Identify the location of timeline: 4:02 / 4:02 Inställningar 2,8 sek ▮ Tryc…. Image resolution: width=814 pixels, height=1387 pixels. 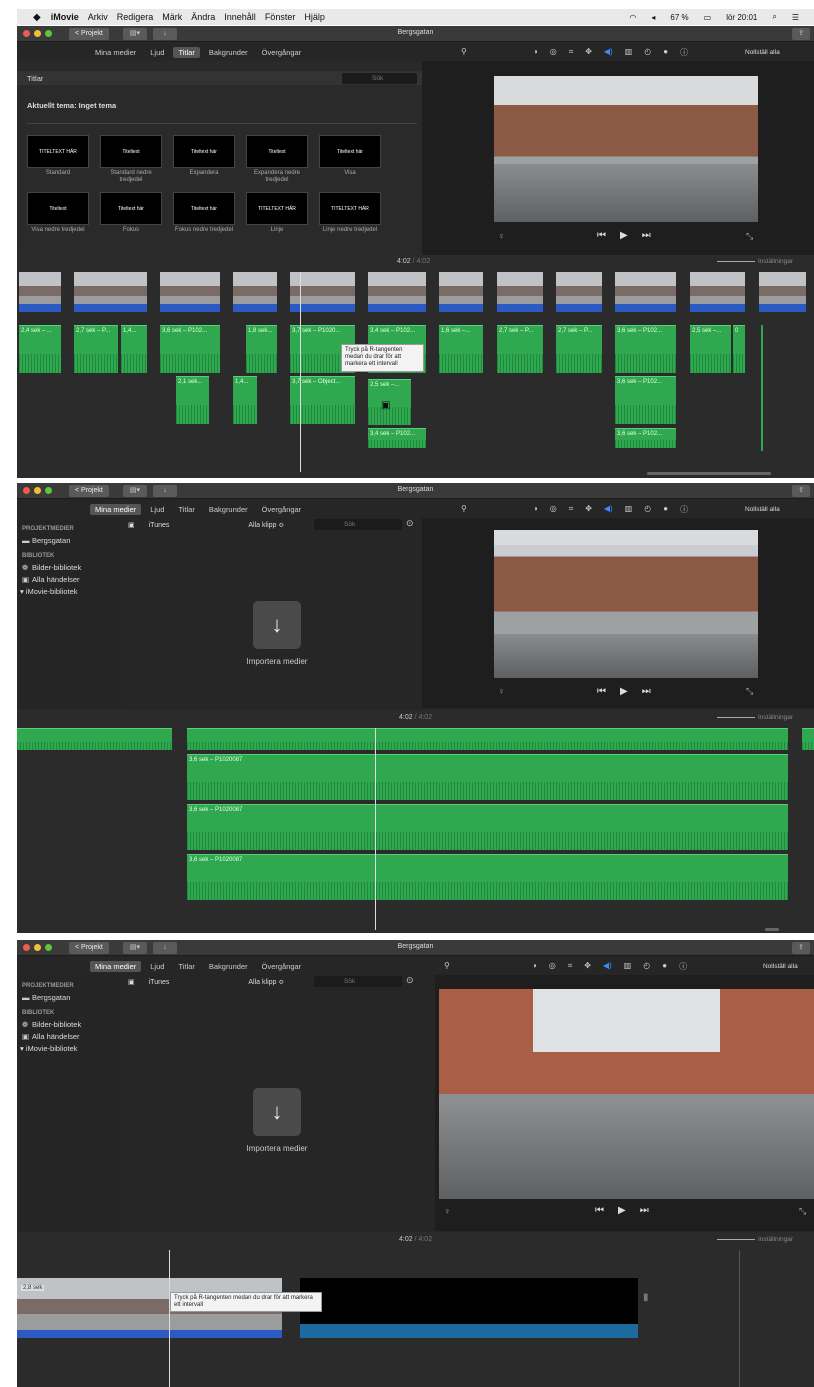
(415, 1309).